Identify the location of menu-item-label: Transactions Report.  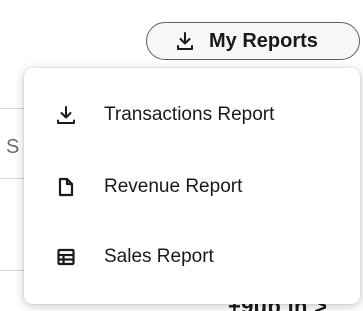
(189, 114).